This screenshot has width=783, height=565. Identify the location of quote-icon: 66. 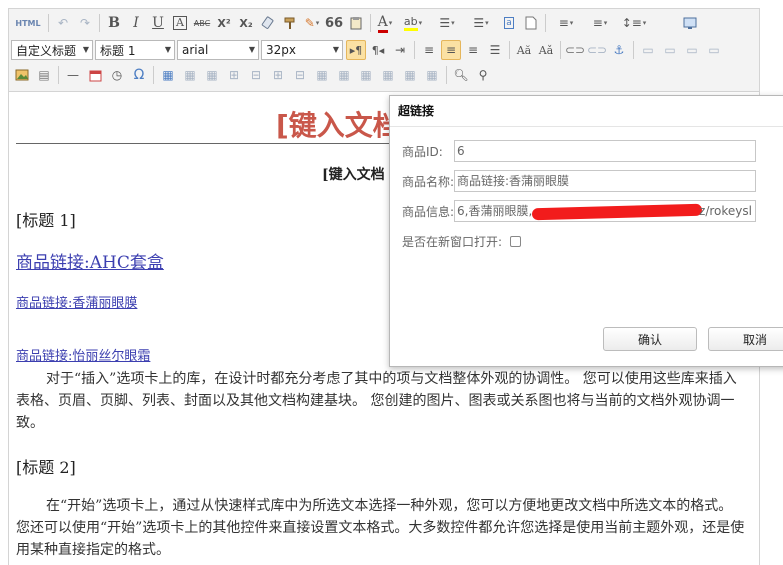
(334, 23).